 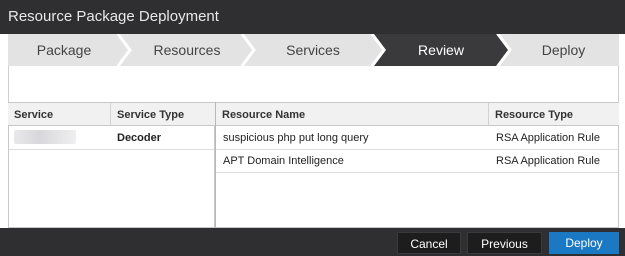 What do you see at coordinates (441, 50) in the screenshot?
I see `step-review: Review` at bounding box center [441, 50].